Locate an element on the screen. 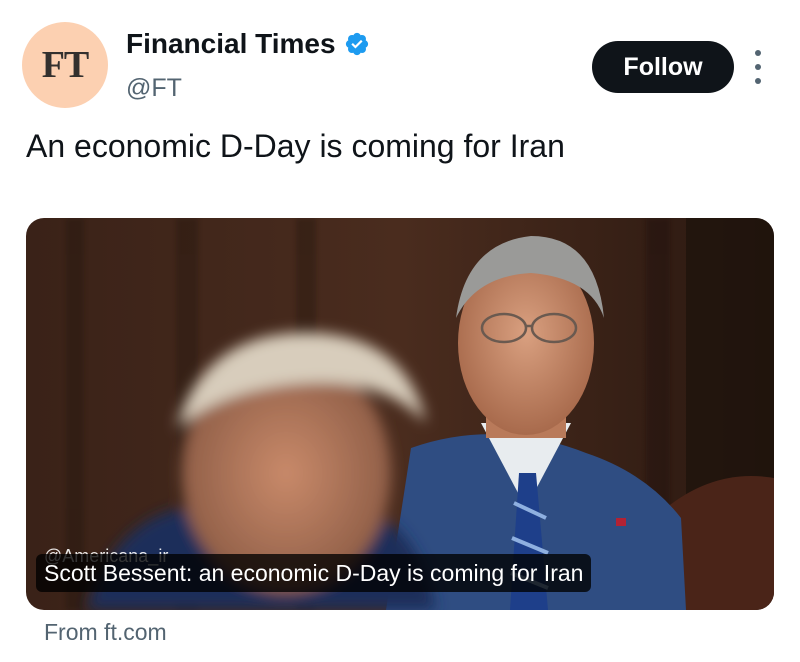 This screenshot has width=800, height=662. account-handle: @FT is located at coordinates (154, 88).